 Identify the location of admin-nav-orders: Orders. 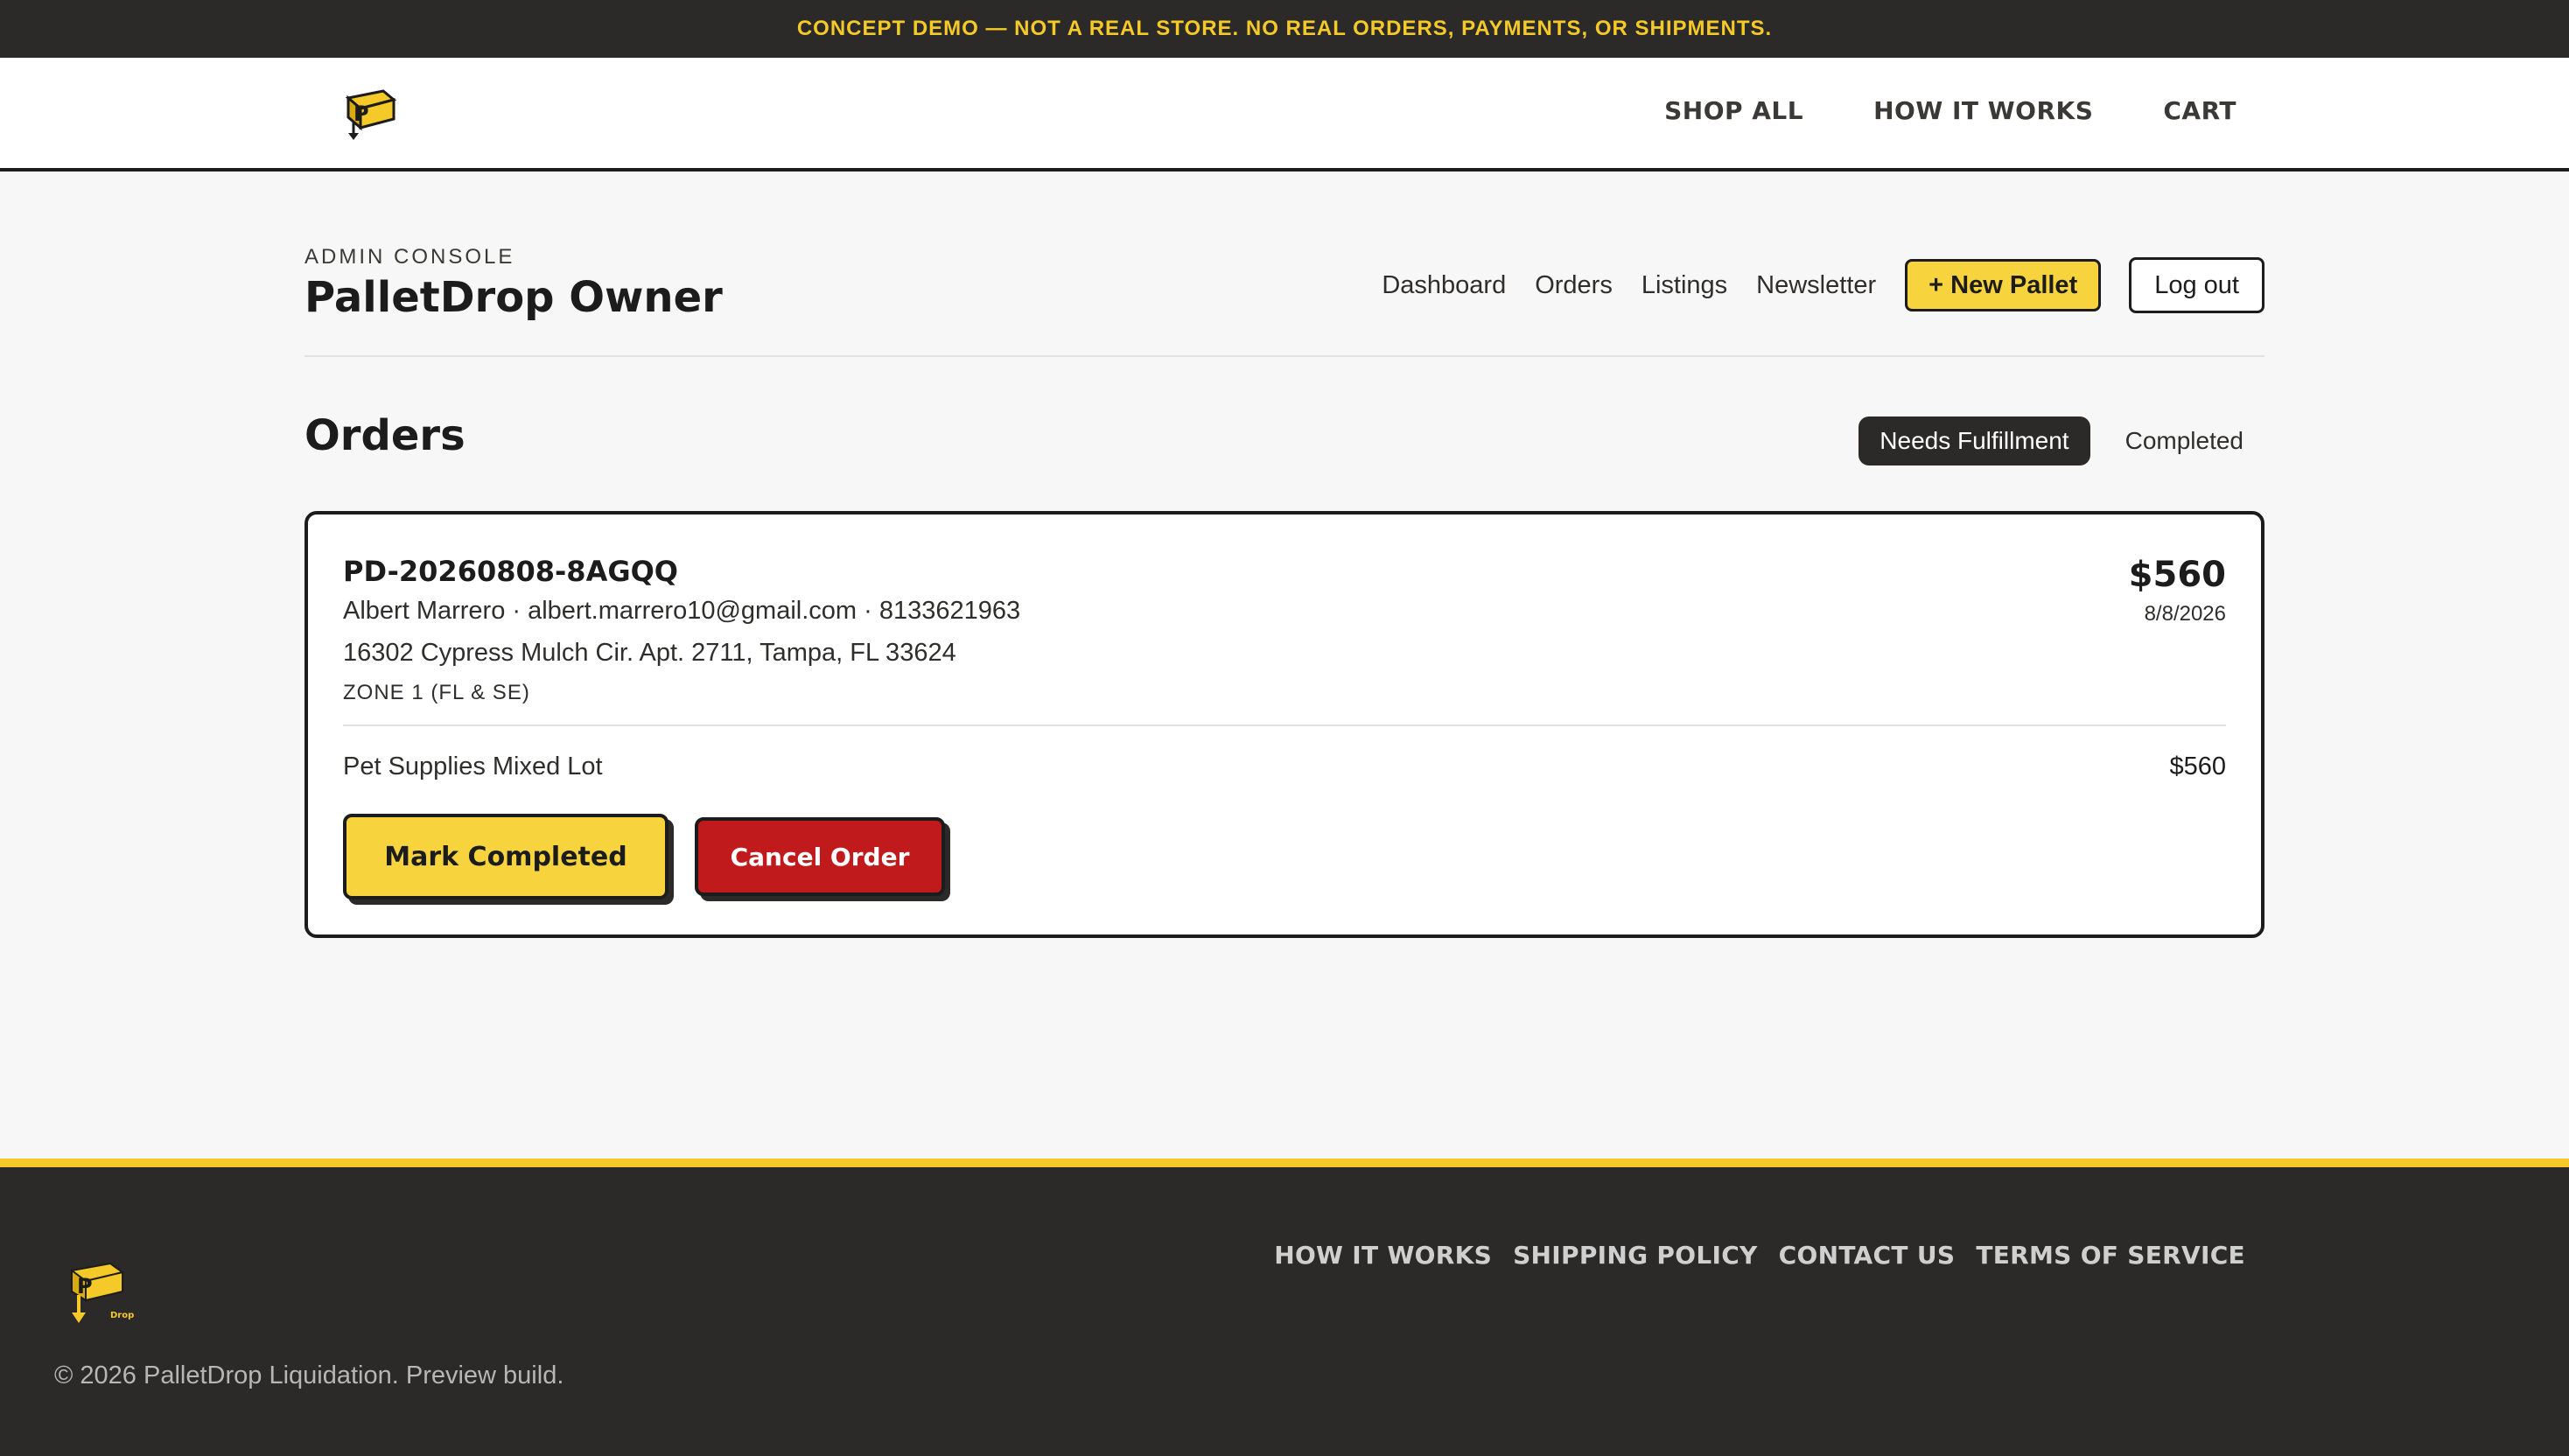
(1574, 285).